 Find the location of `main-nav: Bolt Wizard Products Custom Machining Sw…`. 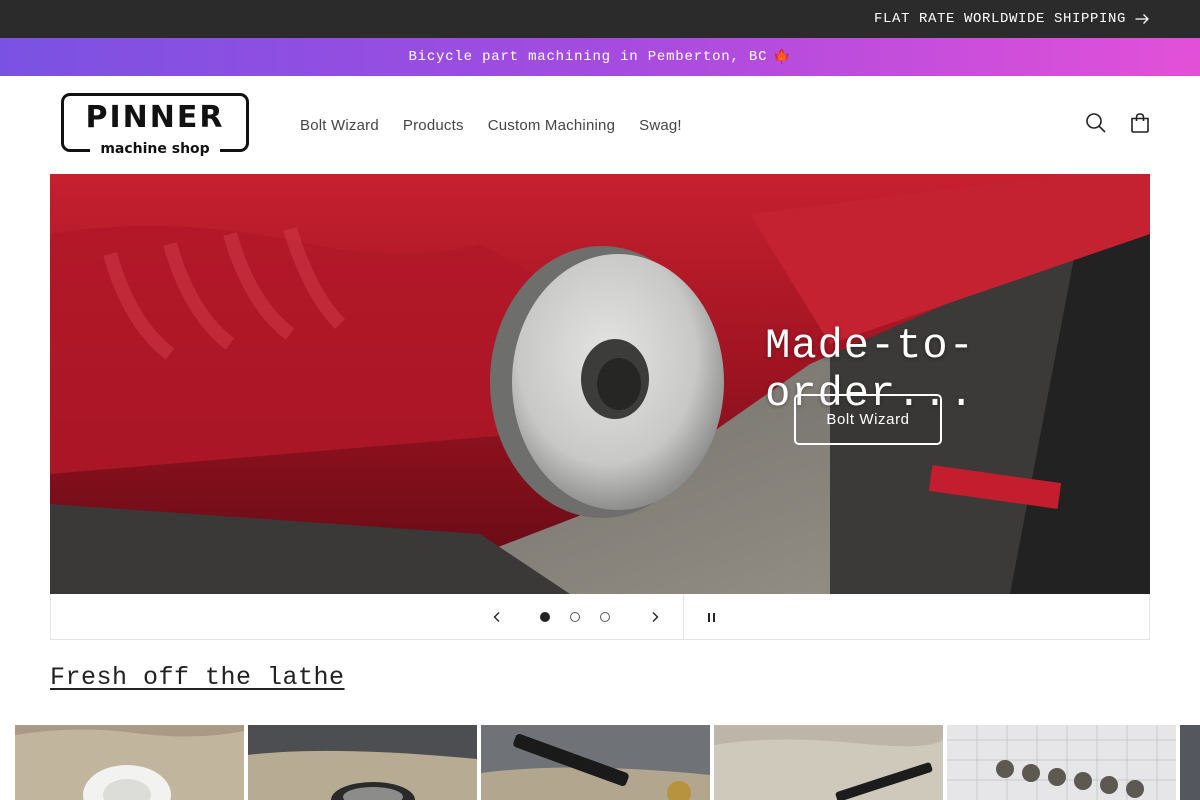

main-nav: Bolt Wizard Products Custom Machining Sw… is located at coordinates (491, 125).